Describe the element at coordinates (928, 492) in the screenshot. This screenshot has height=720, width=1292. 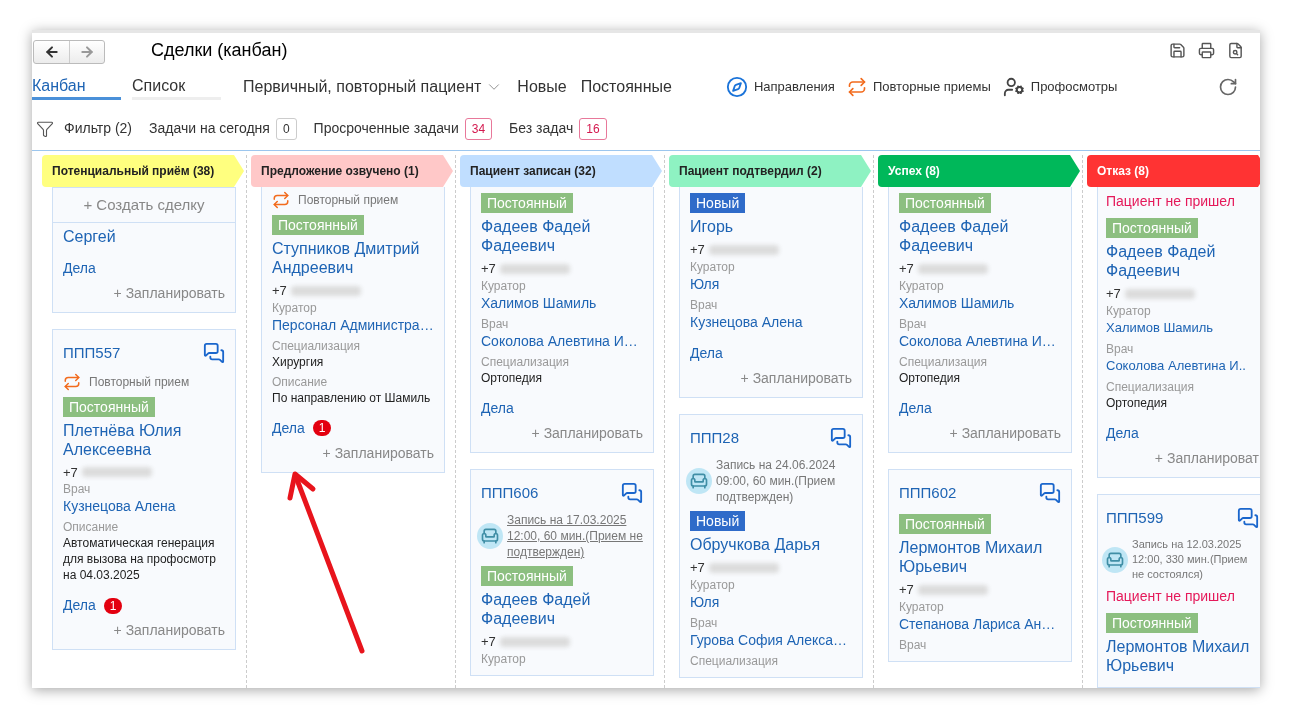
I see `deal-number: ППП602` at that location.